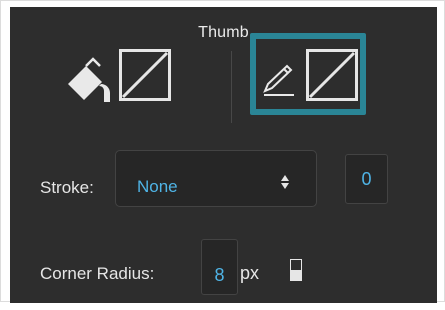 The width and height of the screenshot is (445, 310). Describe the element at coordinates (219, 267) in the screenshot. I see `corner-radius-field: 8` at that location.